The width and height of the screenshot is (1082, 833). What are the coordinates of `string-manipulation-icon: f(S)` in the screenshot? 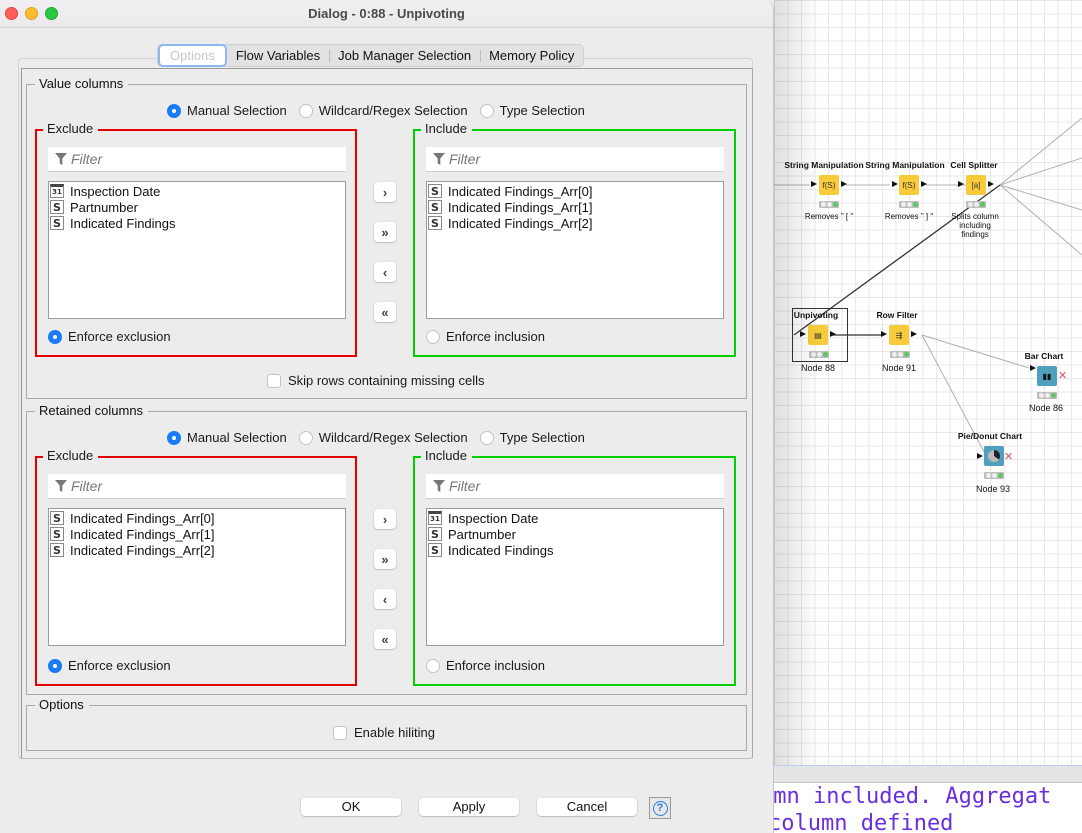 It's located at (829, 185).